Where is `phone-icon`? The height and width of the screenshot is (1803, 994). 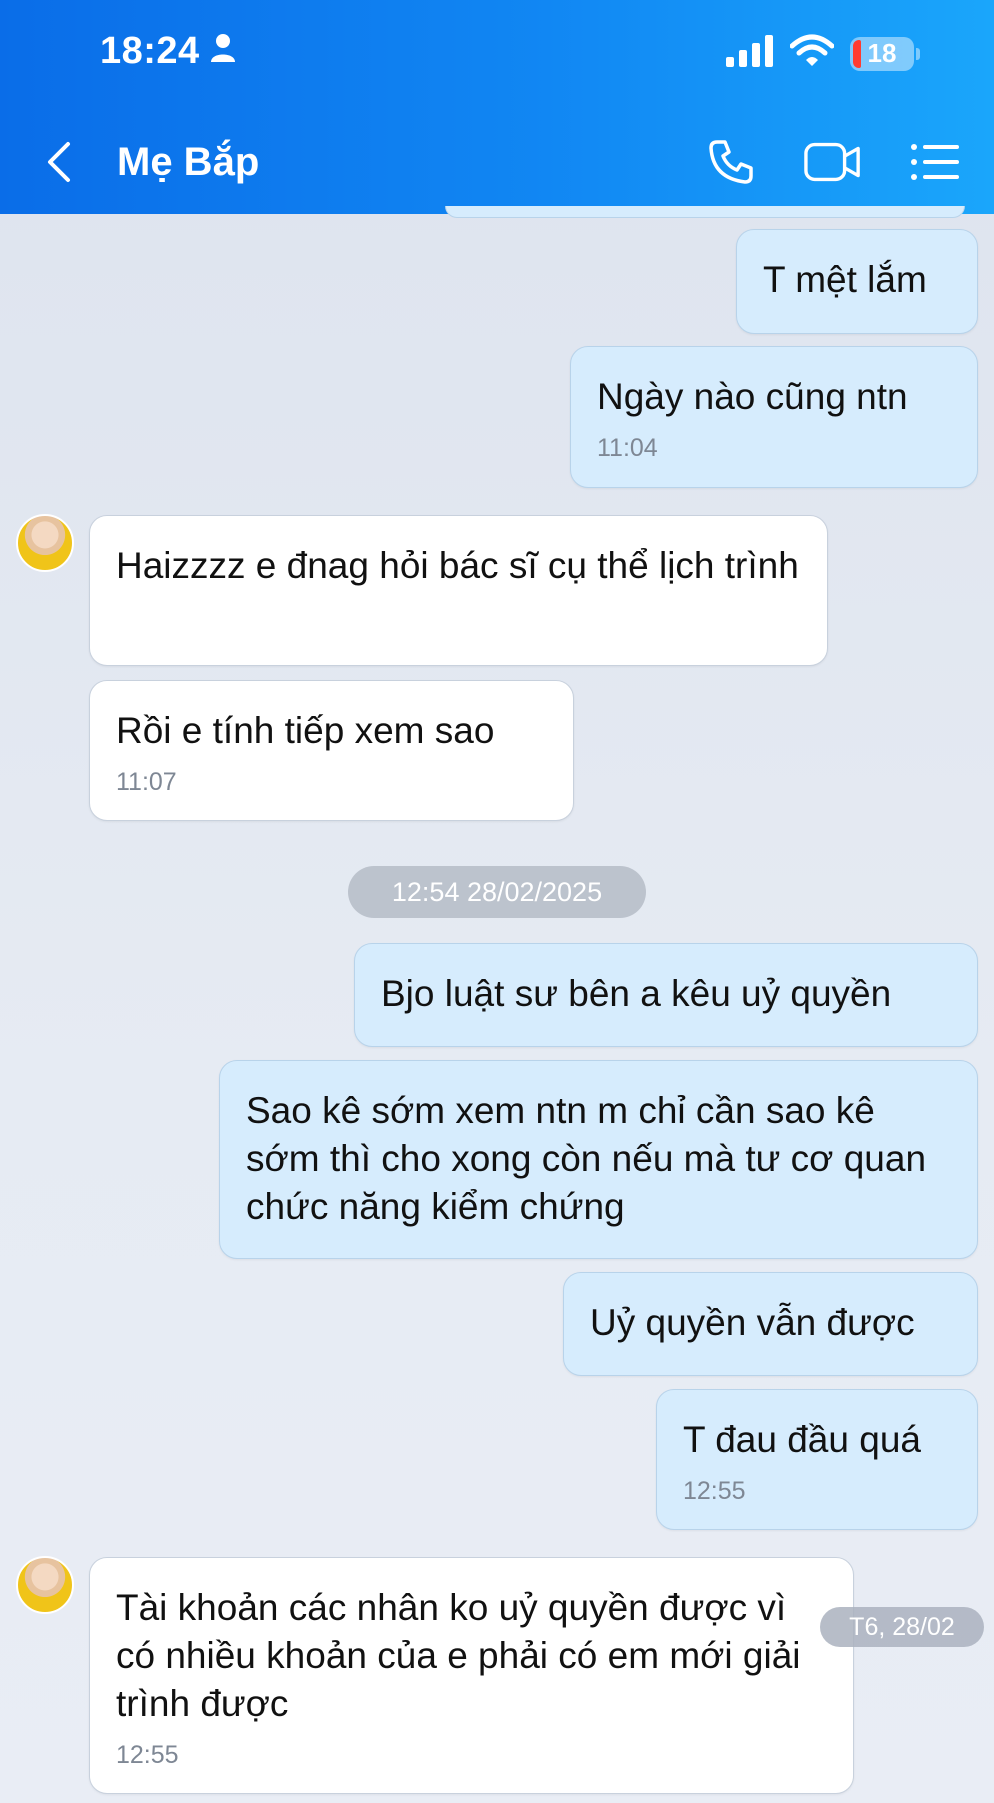
phone-icon is located at coordinates (731, 162).